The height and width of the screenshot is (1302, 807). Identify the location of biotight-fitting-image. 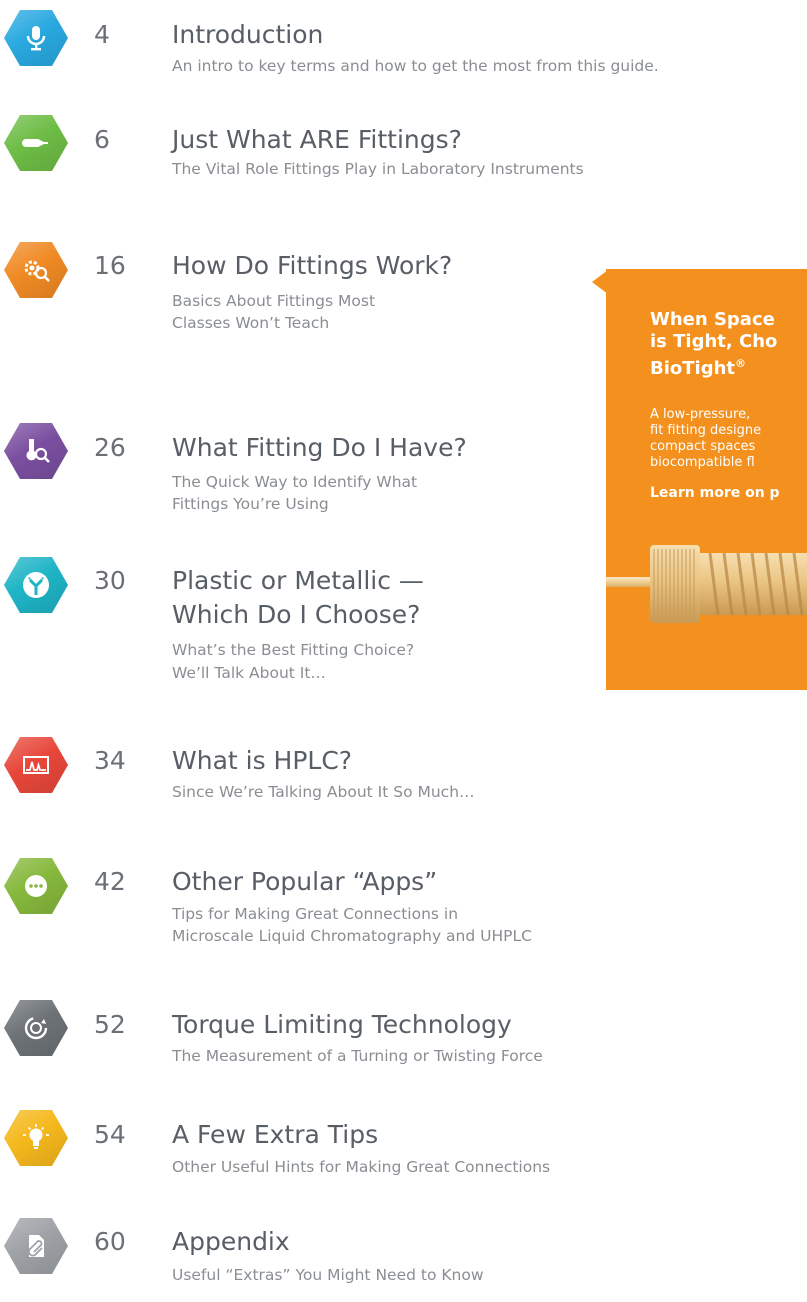
(706, 584).